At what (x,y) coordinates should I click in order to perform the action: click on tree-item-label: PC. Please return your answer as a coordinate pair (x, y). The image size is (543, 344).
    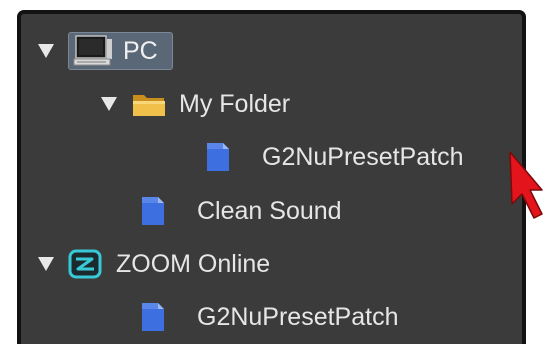
    Looking at the image, I should click on (140, 50).